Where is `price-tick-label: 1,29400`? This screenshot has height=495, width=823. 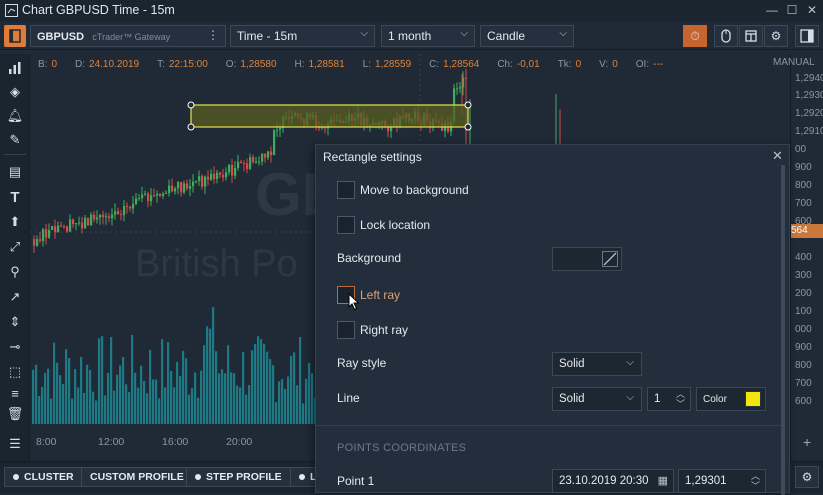
price-tick-label: 1,29400 is located at coordinates (809, 78).